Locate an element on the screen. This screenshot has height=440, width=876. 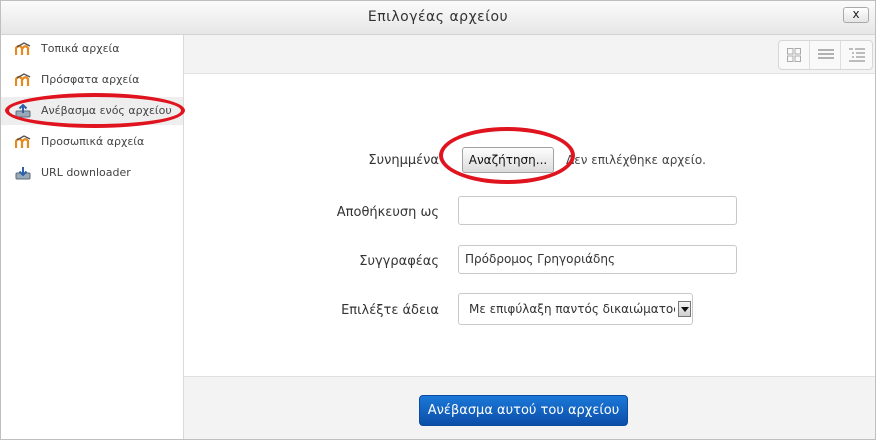
icons-view-button is located at coordinates (794, 55).